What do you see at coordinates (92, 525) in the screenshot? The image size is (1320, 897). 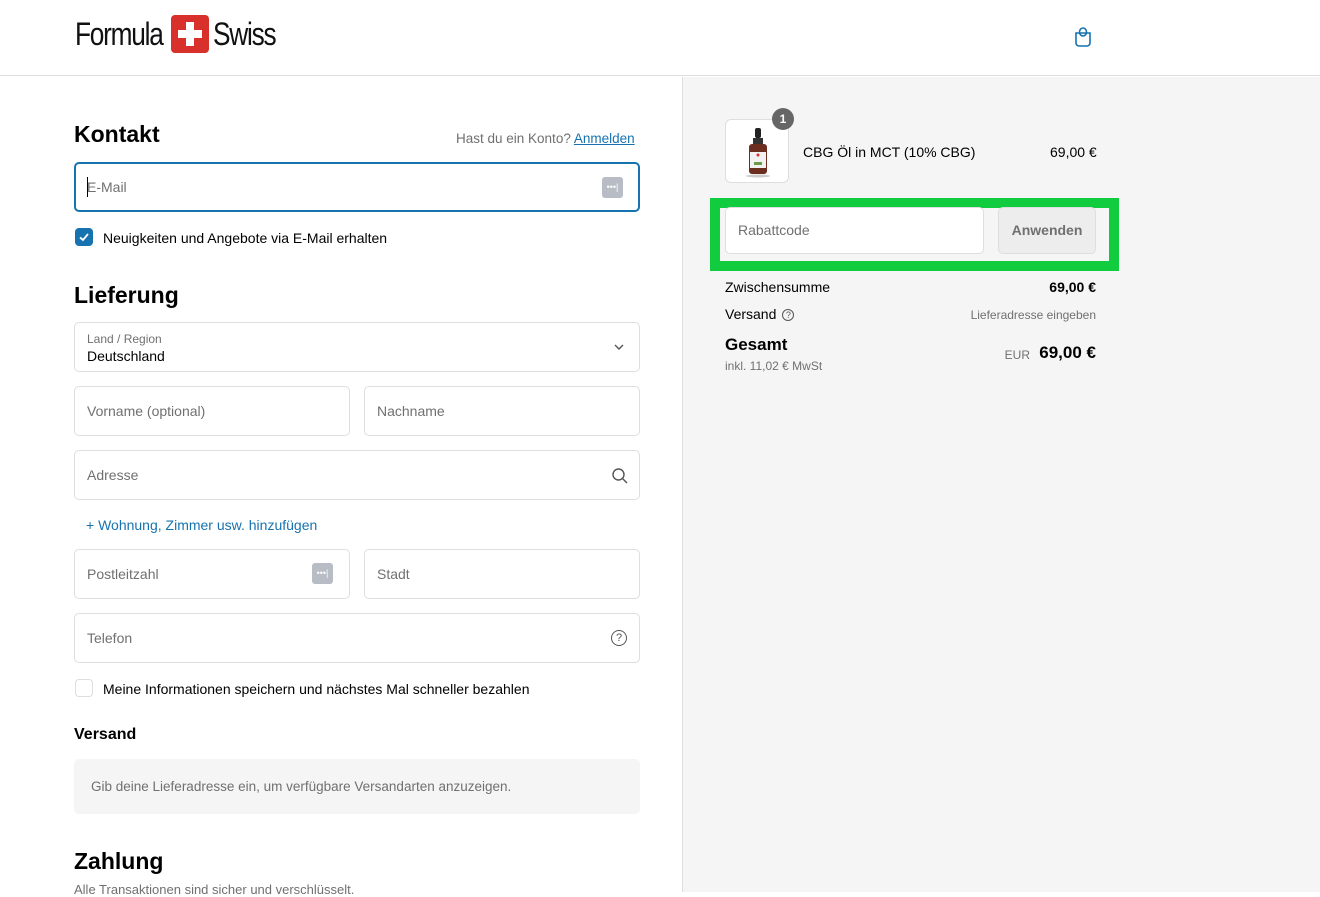 I see `plus-icon: +` at bounding box center [92, 525].